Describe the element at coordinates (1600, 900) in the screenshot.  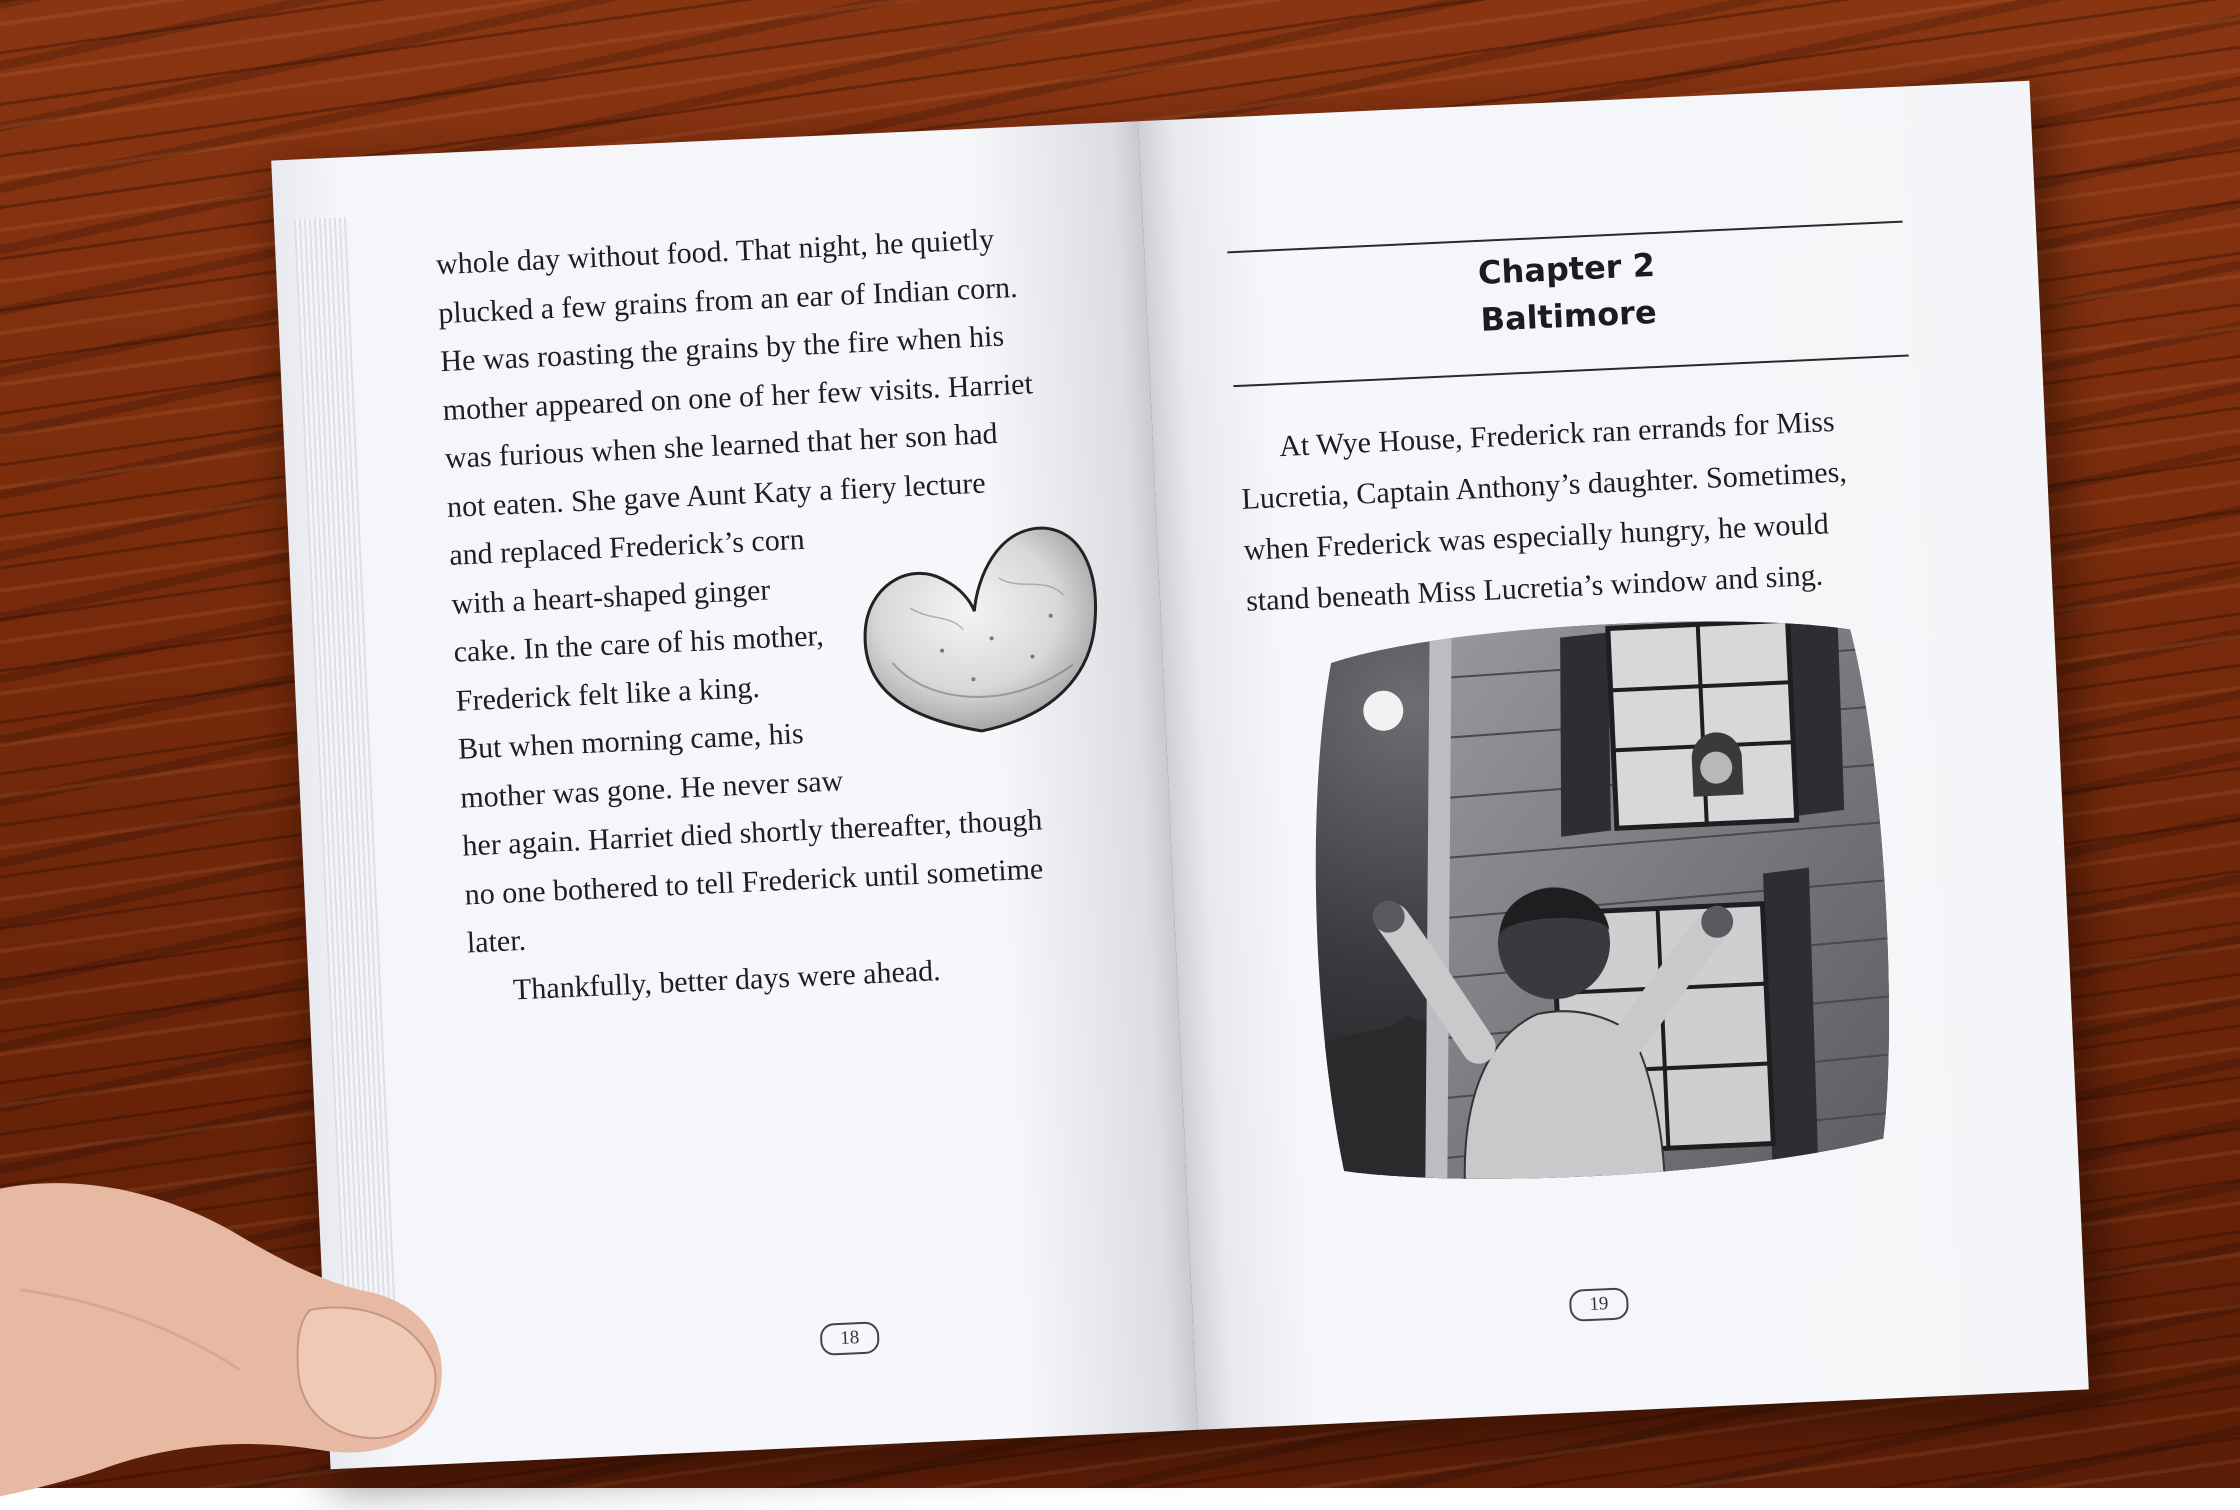
I see `boy-singing-under-window-icon` at that location.